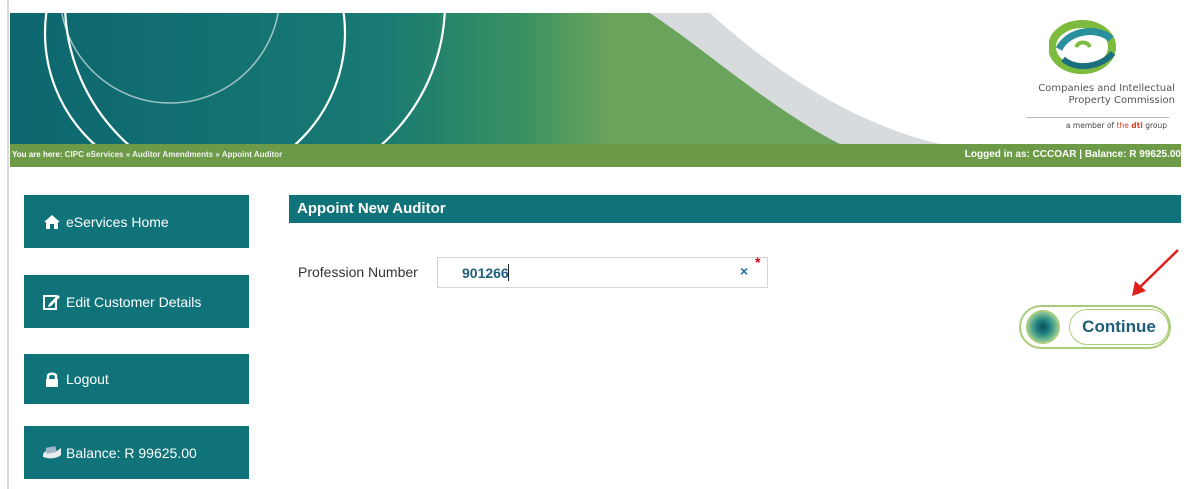 The width and height of the screenshot is (1187, 489). I want to click on continue-label: Continue, so click(1119, 327).